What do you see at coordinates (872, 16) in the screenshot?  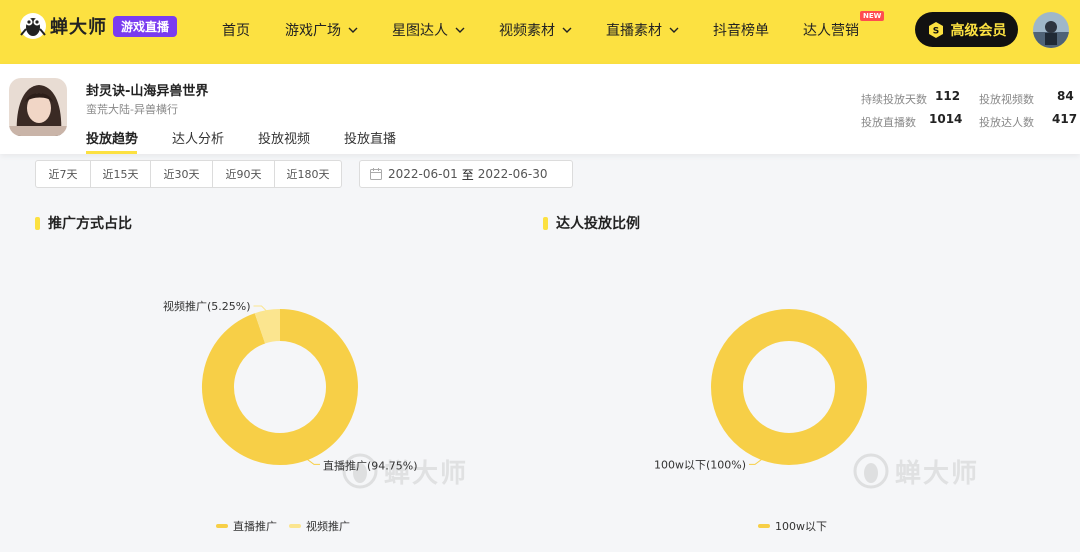 I see `new-badge: NEW` at bounding box center [872, 16].